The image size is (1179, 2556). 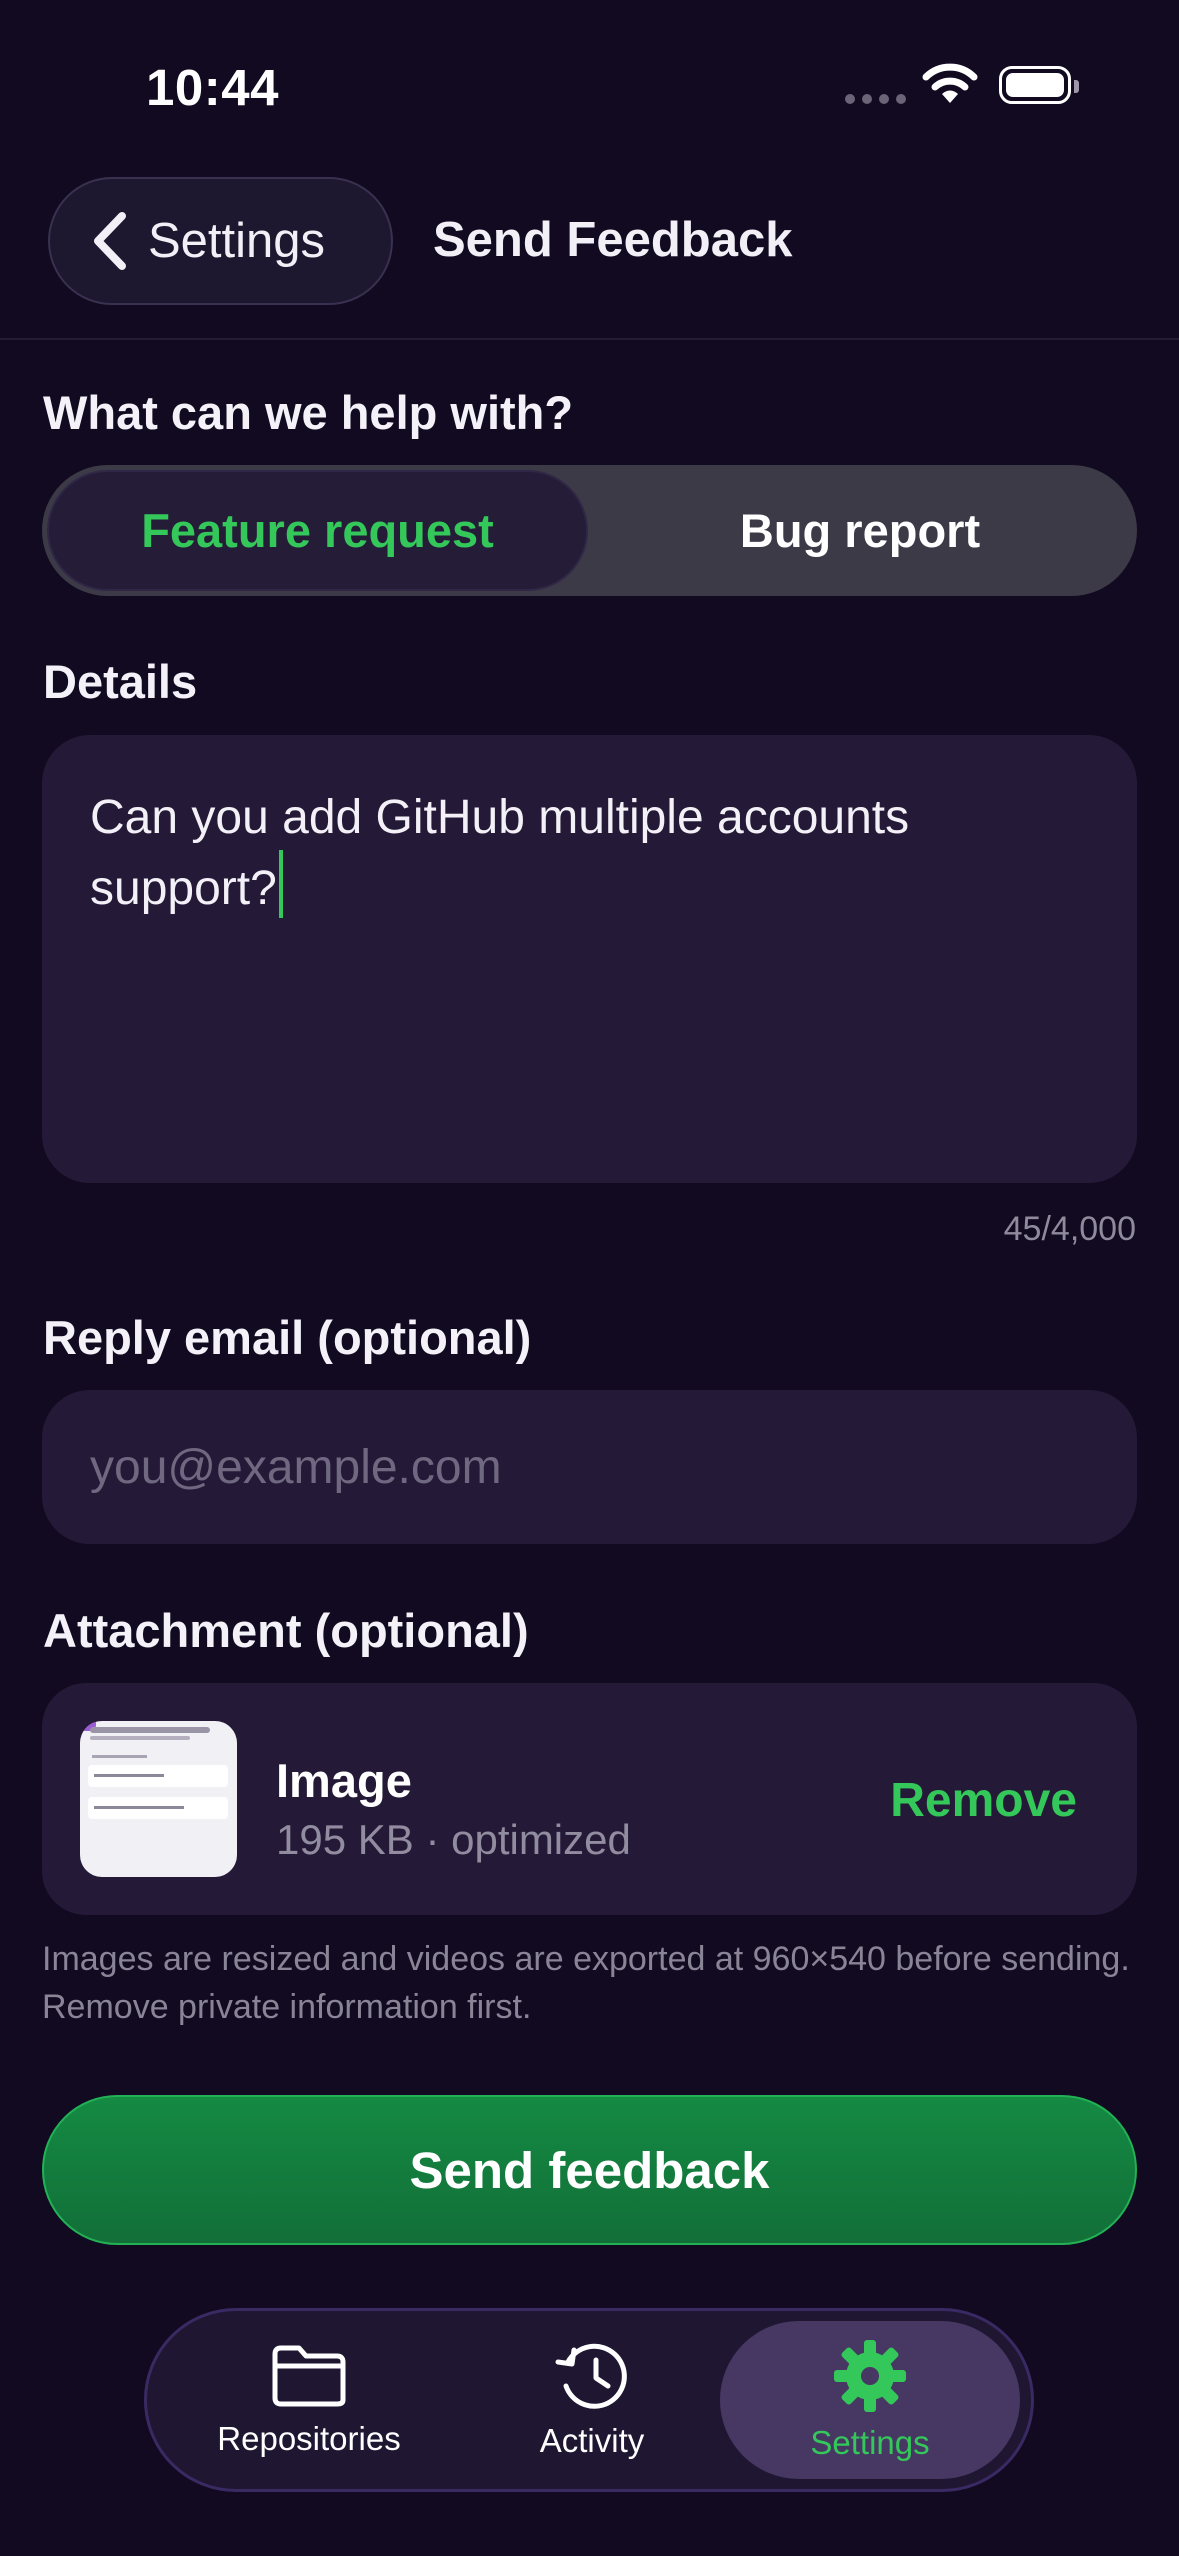 What do you see at coordinates (309, 2438) in the screenshot?
I see `tab-label-repositories: Repositories` at bounding box center [309, 2438].